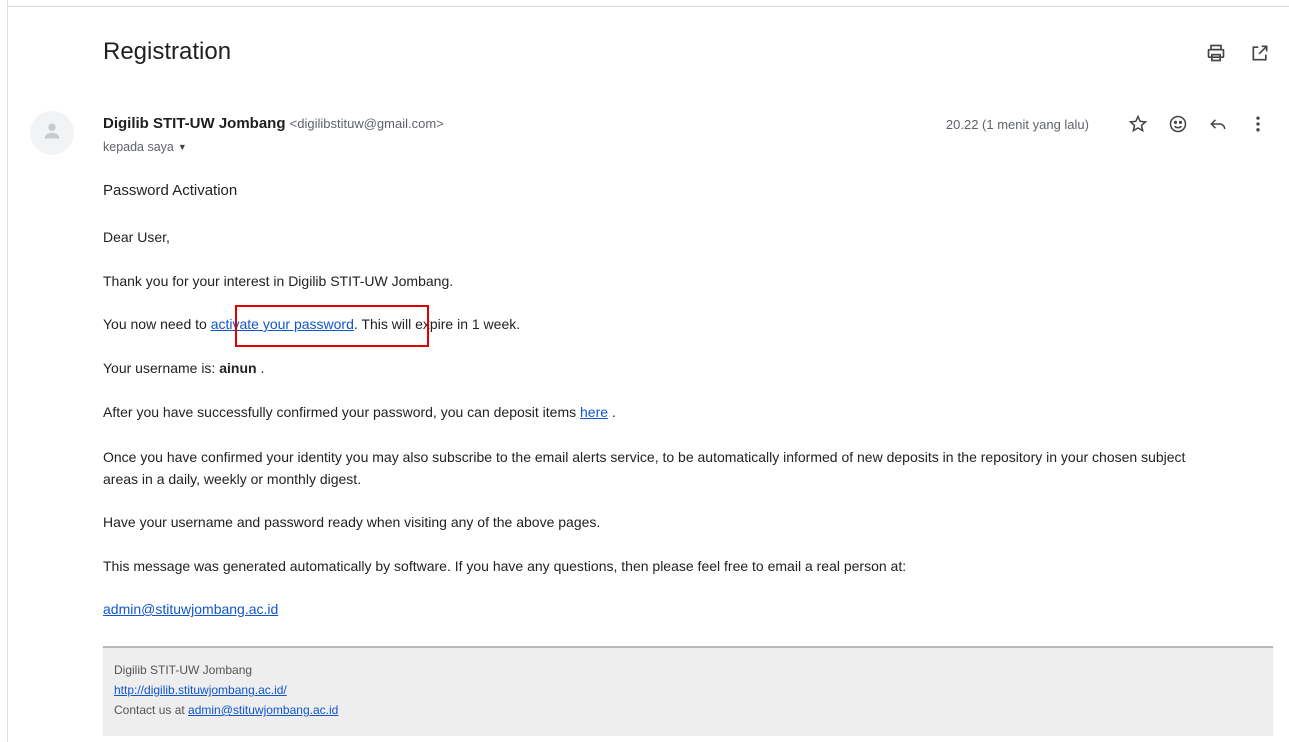 The width and height of the screenshot is (1289, 742). What do you see at coordinates (1017, 124) in the screenshot?
I see `timestamp: 20.22 (1 menit yang lalu)` at bounding box center [1017, 124].